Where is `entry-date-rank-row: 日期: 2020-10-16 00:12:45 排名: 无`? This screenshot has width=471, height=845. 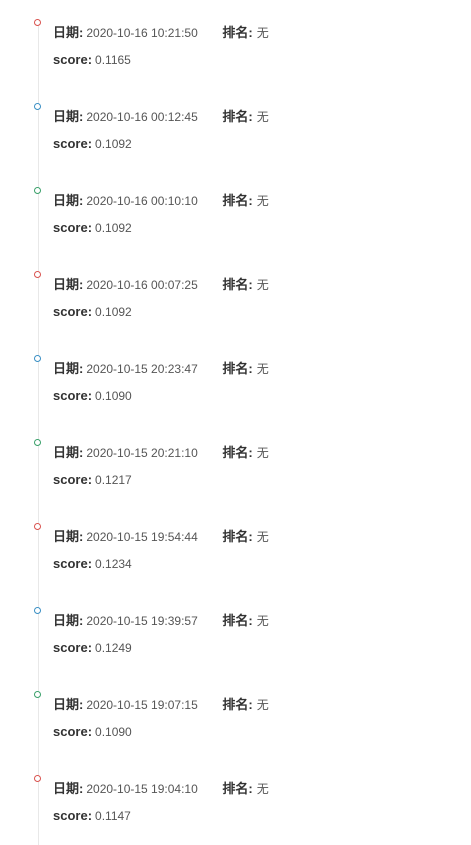 entry-date-rank-row: 日期: 2020-10-16 00:12:45 排名: 无 is located at coordinates (161, 117).